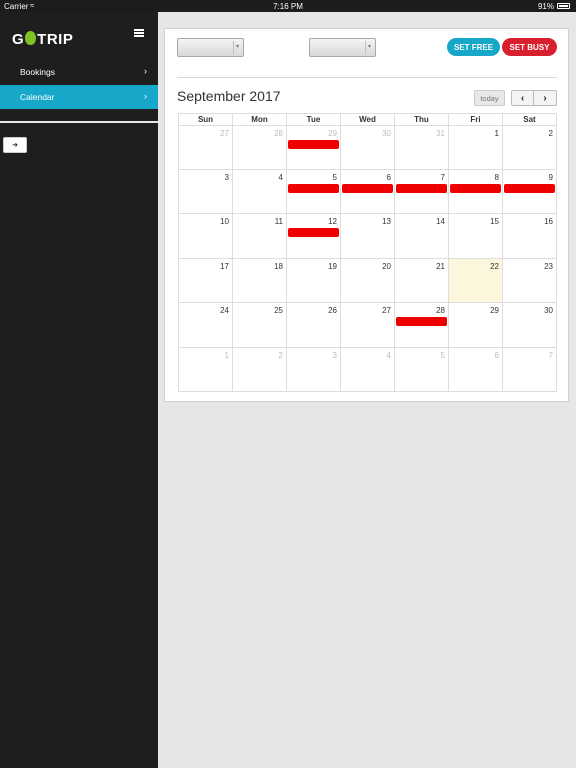  What do you see at coordinates (529, 236) in the screenshot?
I see `calendar-day: 16` at bounding box center [529, 236].